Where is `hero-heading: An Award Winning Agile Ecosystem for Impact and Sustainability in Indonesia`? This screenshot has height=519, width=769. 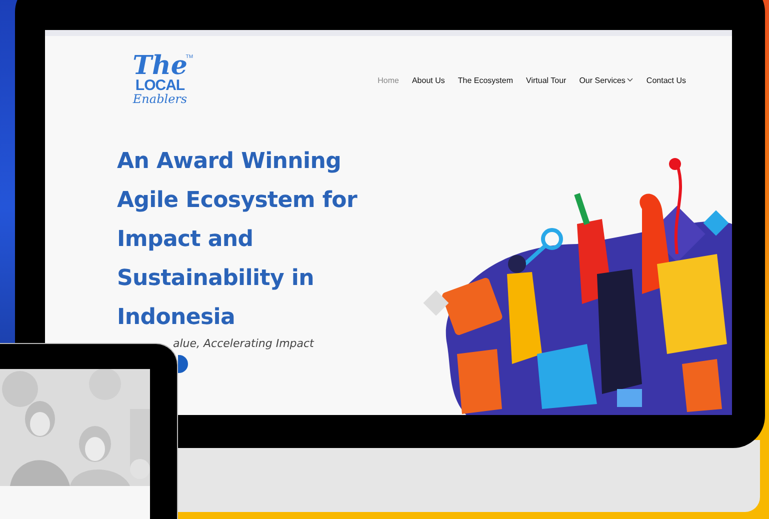 hero-heading: An Award Winning Agile Ecosystem for Impact and Sustainability in Indonesia is located at coordinates (237, 240).